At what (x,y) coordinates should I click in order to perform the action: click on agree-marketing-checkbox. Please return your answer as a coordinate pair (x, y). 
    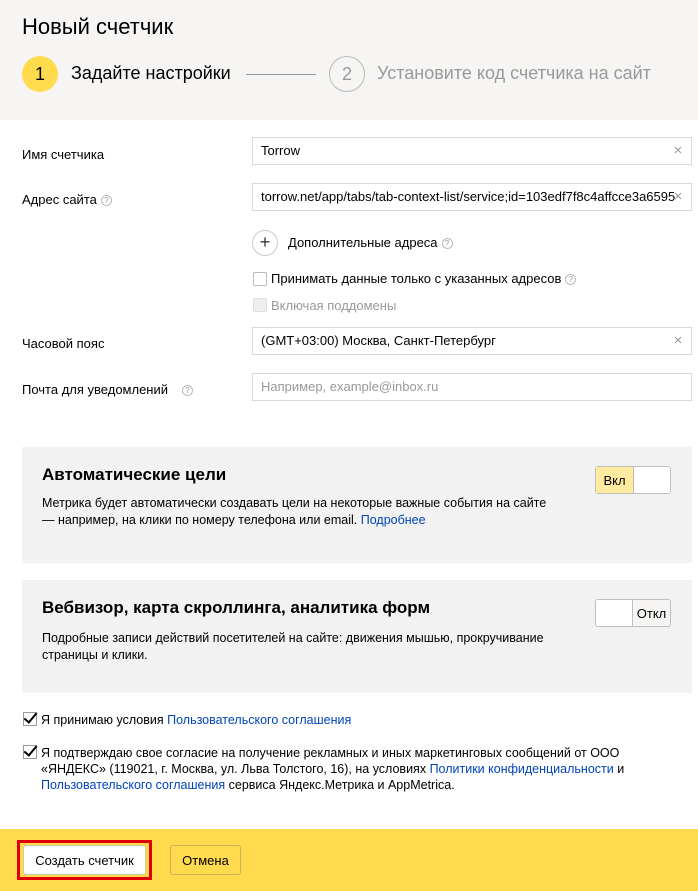
    Looking at the image, I should click on (30, 752).